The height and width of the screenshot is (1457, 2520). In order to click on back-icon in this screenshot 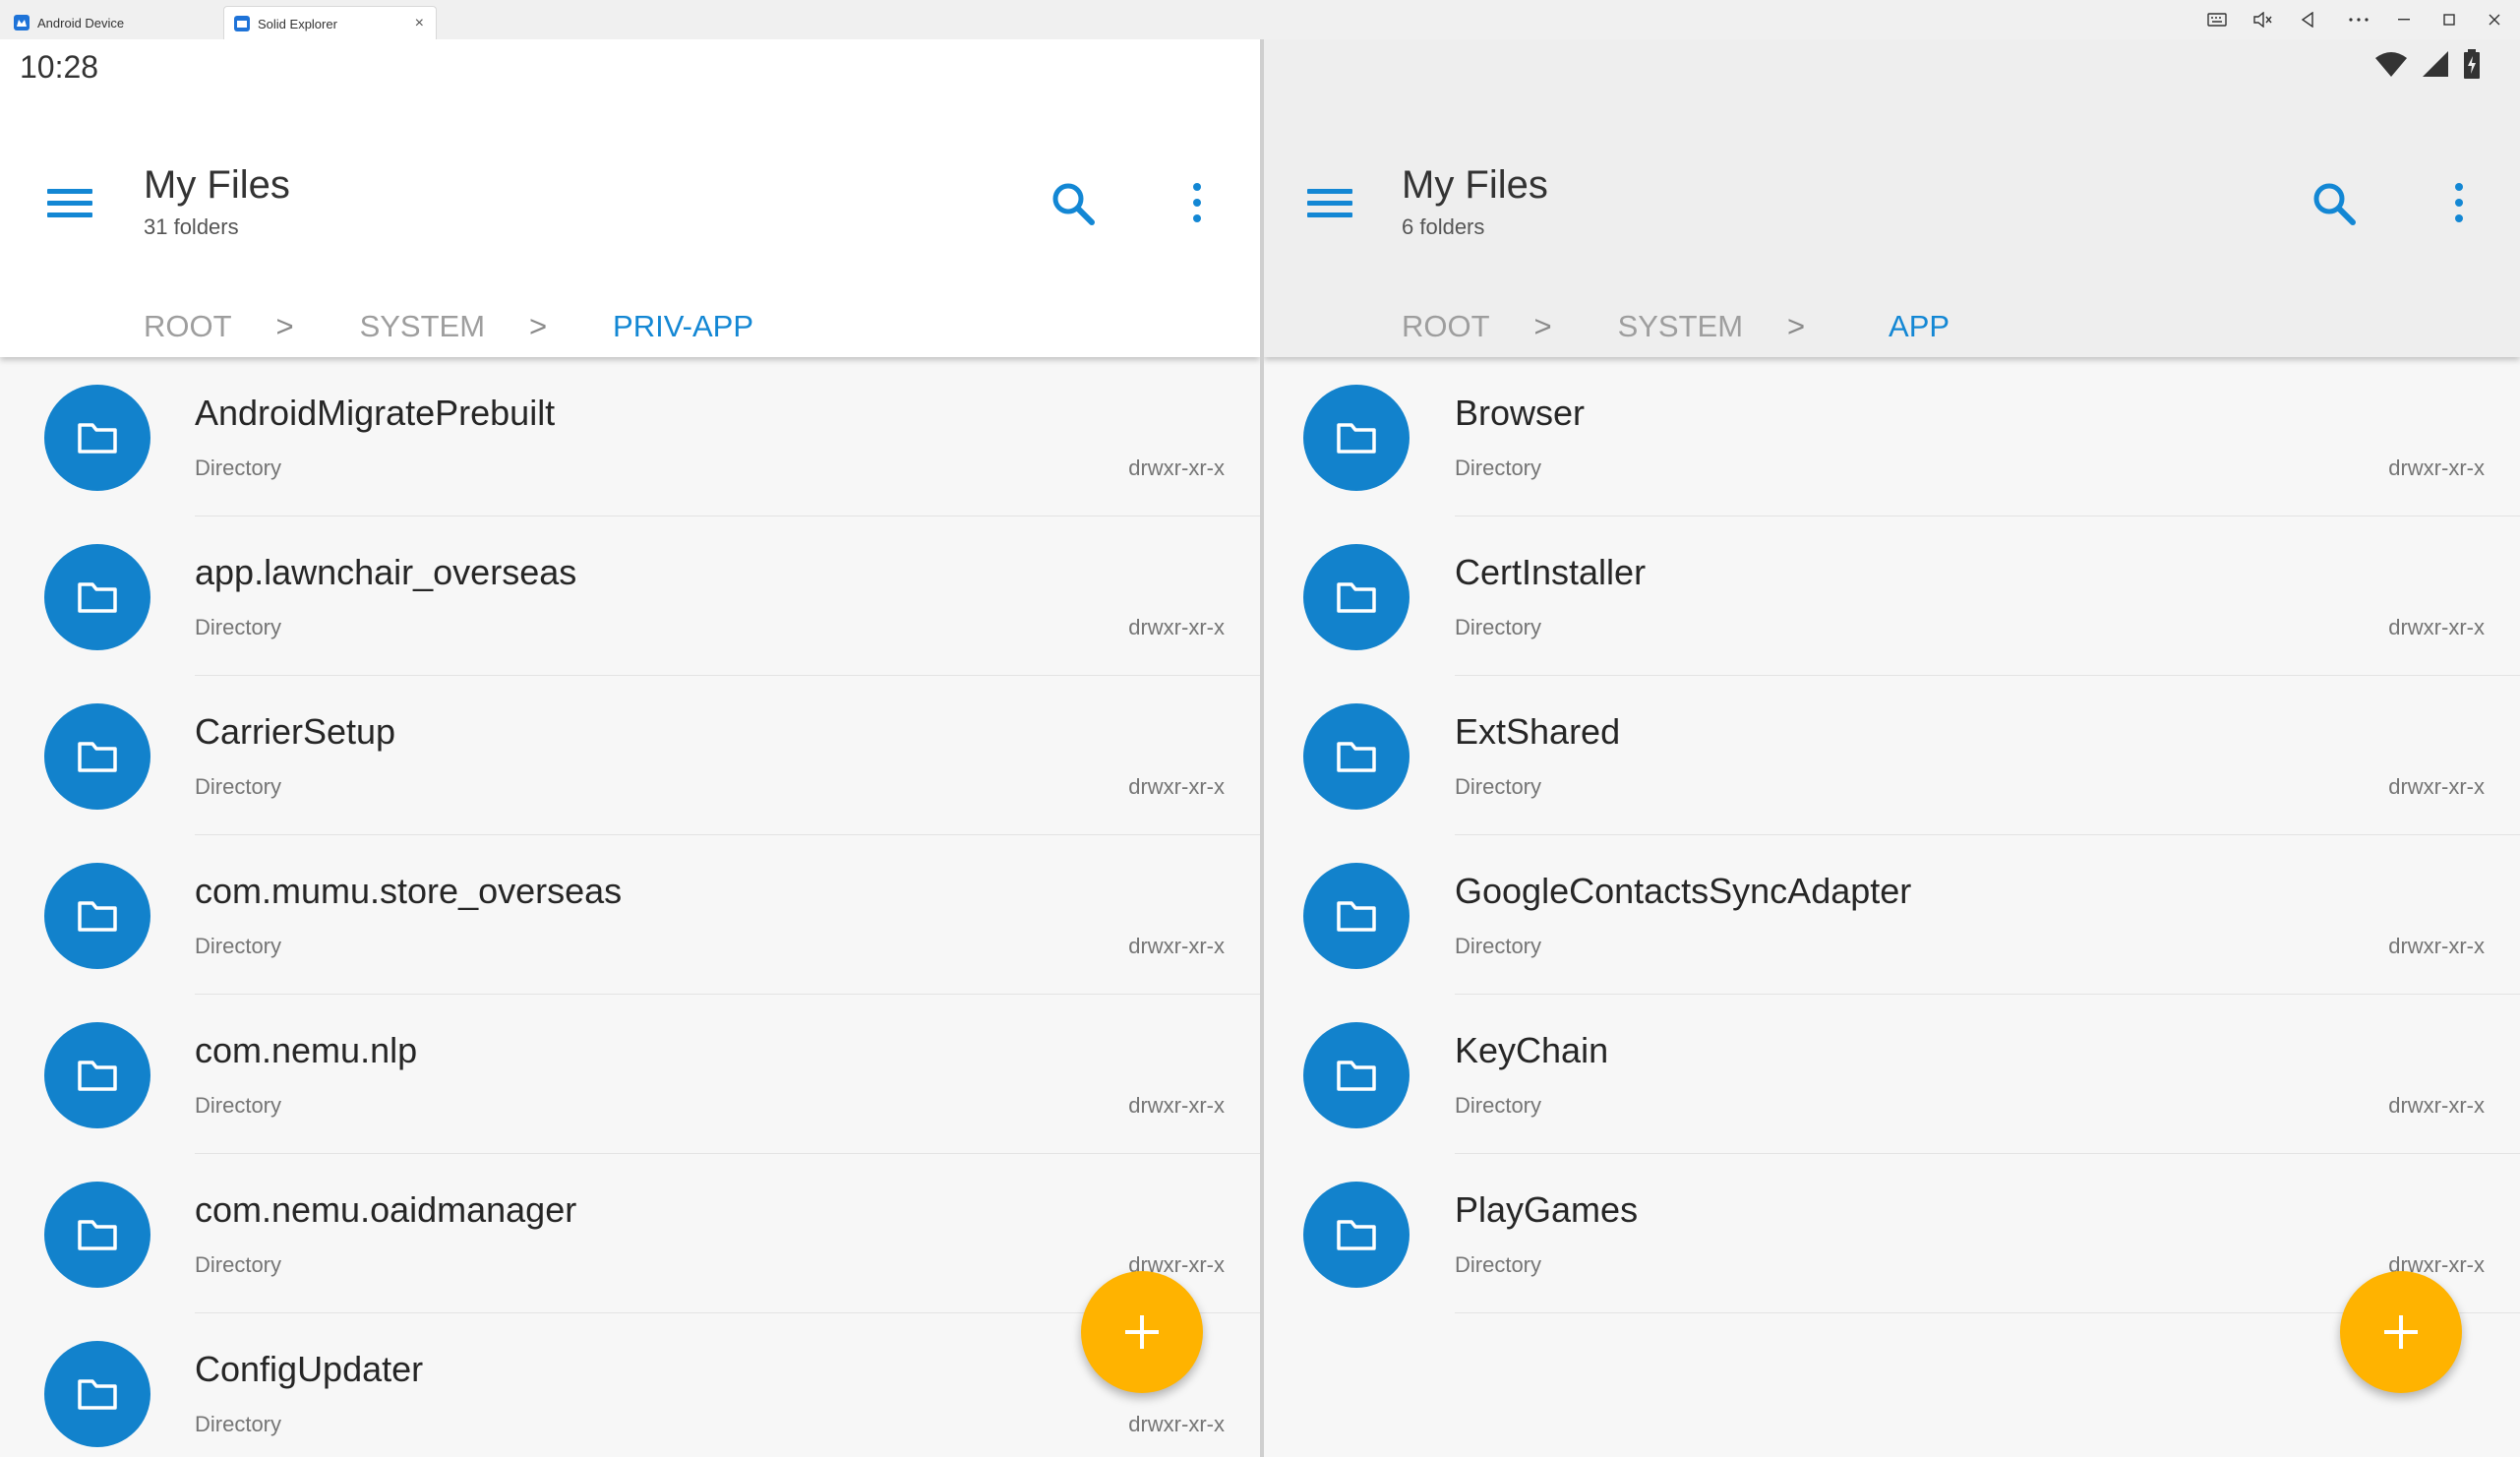, I will do `click(2307, 19)`.